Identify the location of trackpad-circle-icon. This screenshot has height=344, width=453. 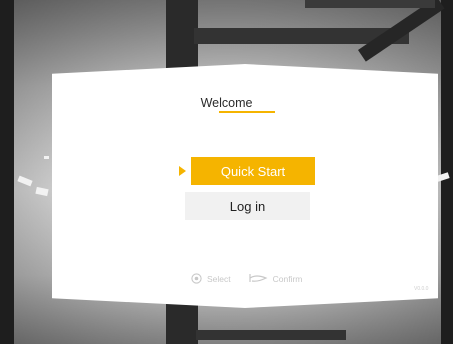
(196, 278).